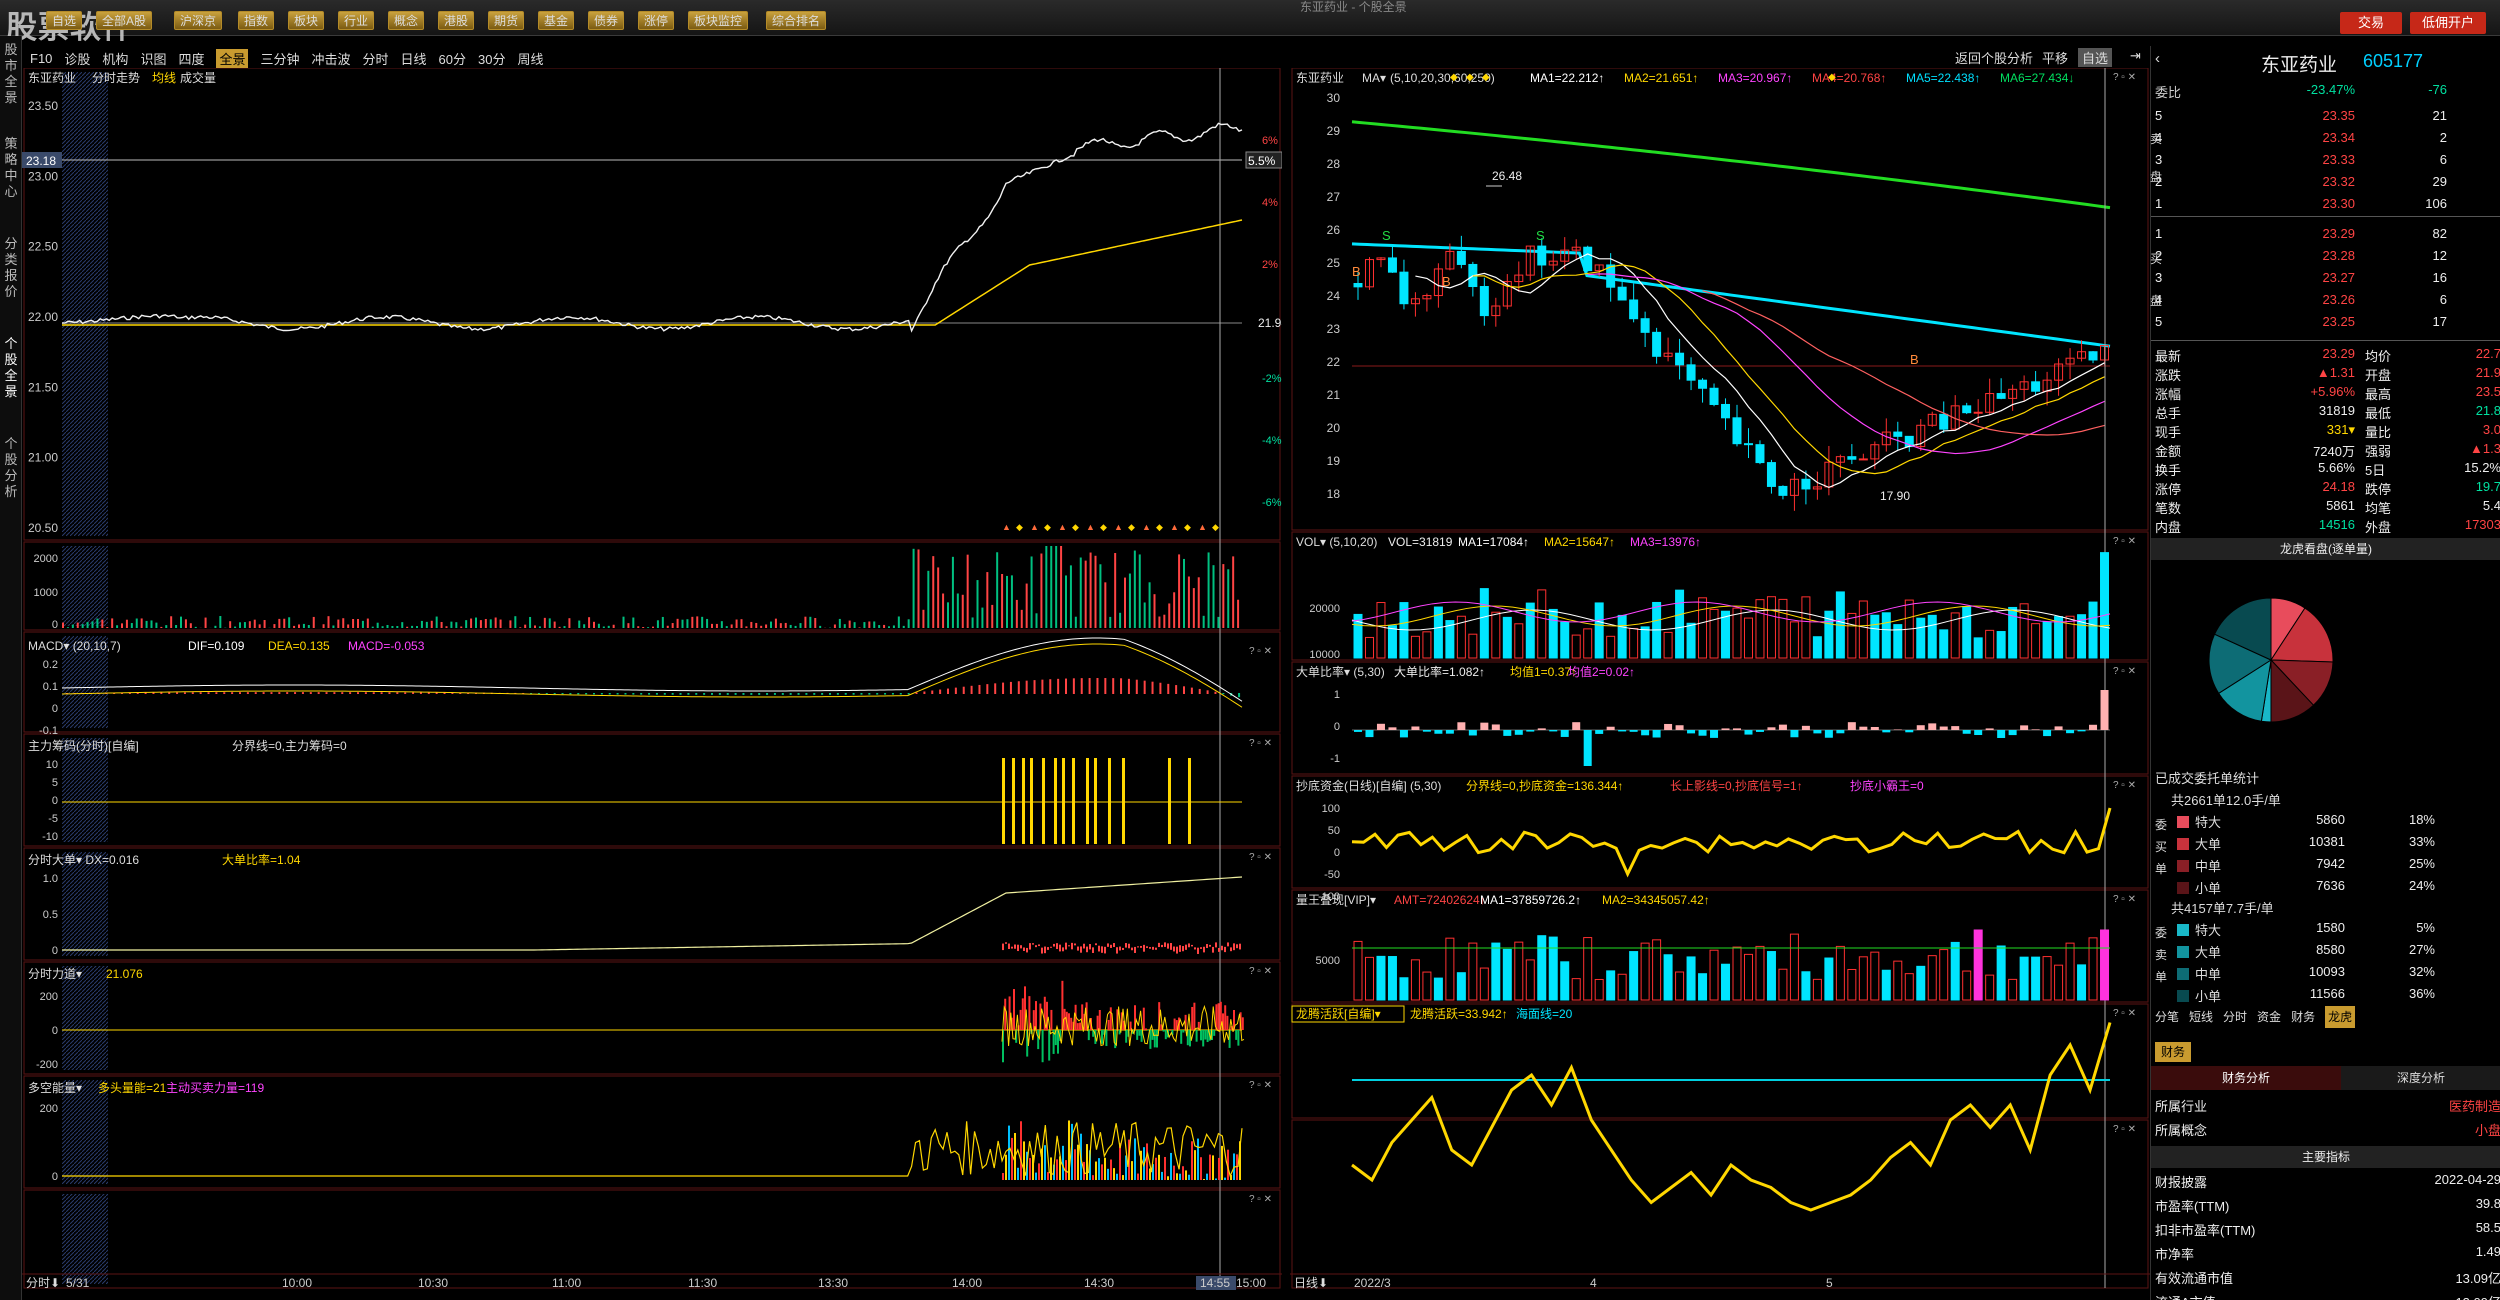 The height and width of the screenshot is (1300, 2500). I want to click on back-link: 返回个股分析, so click(1994, 57).